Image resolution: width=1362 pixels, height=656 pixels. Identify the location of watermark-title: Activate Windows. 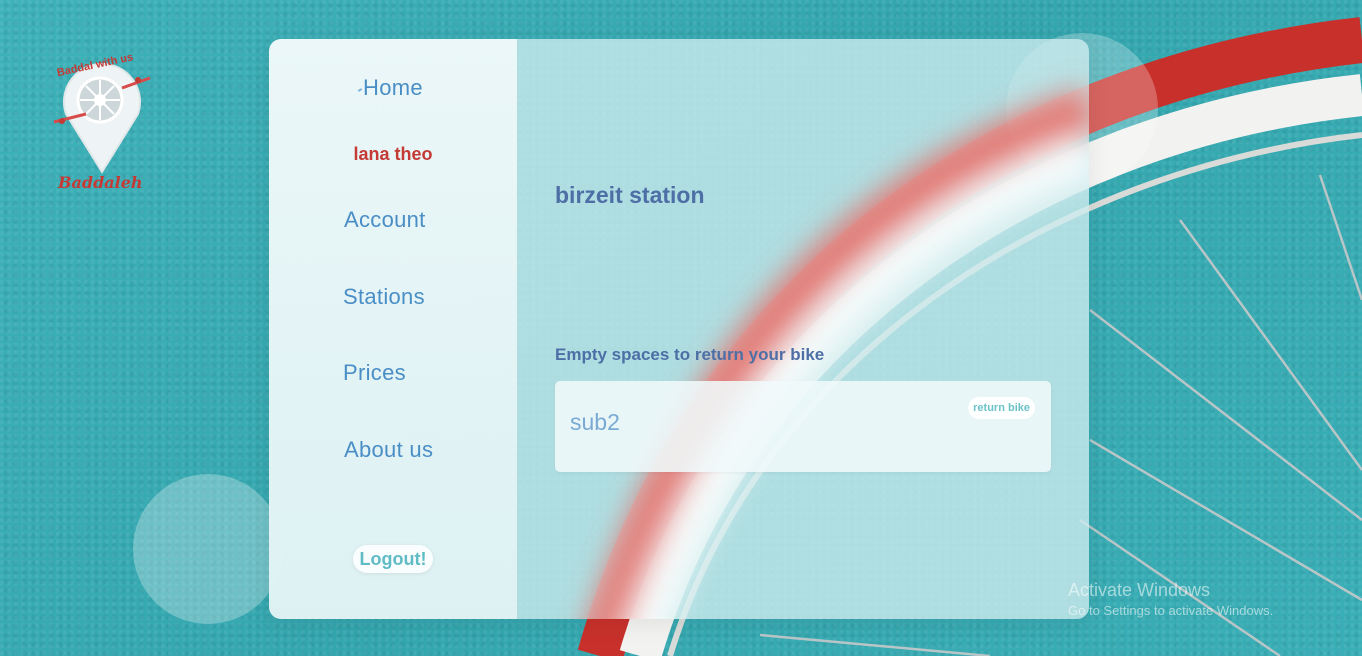
(1139, 590).